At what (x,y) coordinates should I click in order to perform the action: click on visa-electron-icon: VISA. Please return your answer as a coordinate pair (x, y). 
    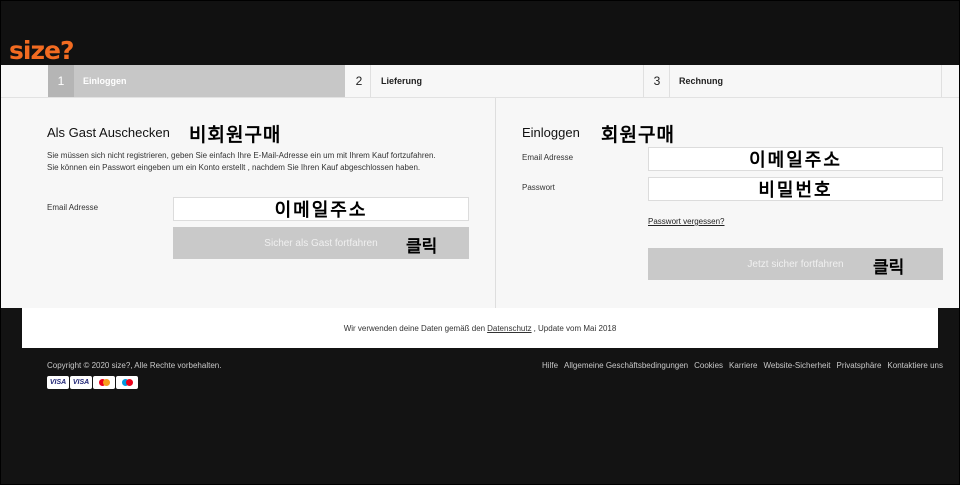
    Looking at the image, I should click on (81, 382).